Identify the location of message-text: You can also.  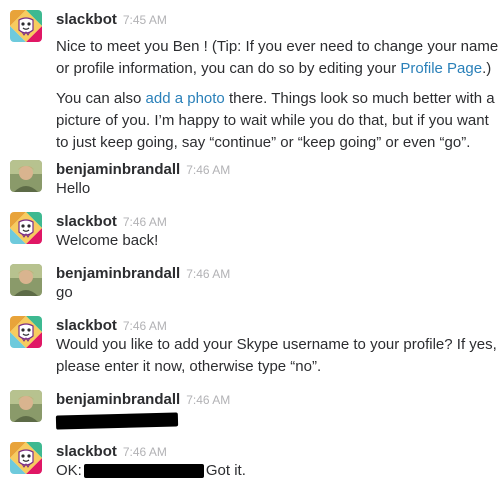
(101, 98).